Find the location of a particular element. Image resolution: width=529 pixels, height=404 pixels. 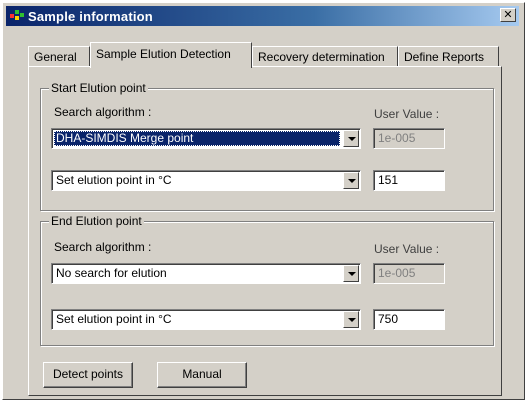

group-legend: End Elution point is located at coordinates (96, 221).